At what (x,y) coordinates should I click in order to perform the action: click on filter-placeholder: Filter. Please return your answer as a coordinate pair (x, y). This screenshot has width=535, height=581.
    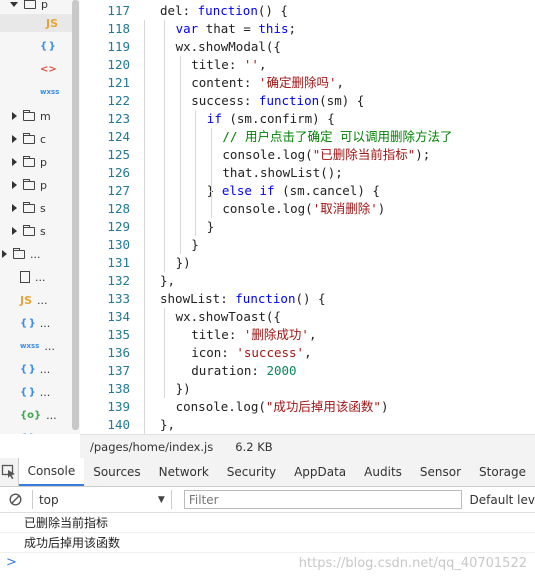
    Looking at the image, I should click on (203, 499).